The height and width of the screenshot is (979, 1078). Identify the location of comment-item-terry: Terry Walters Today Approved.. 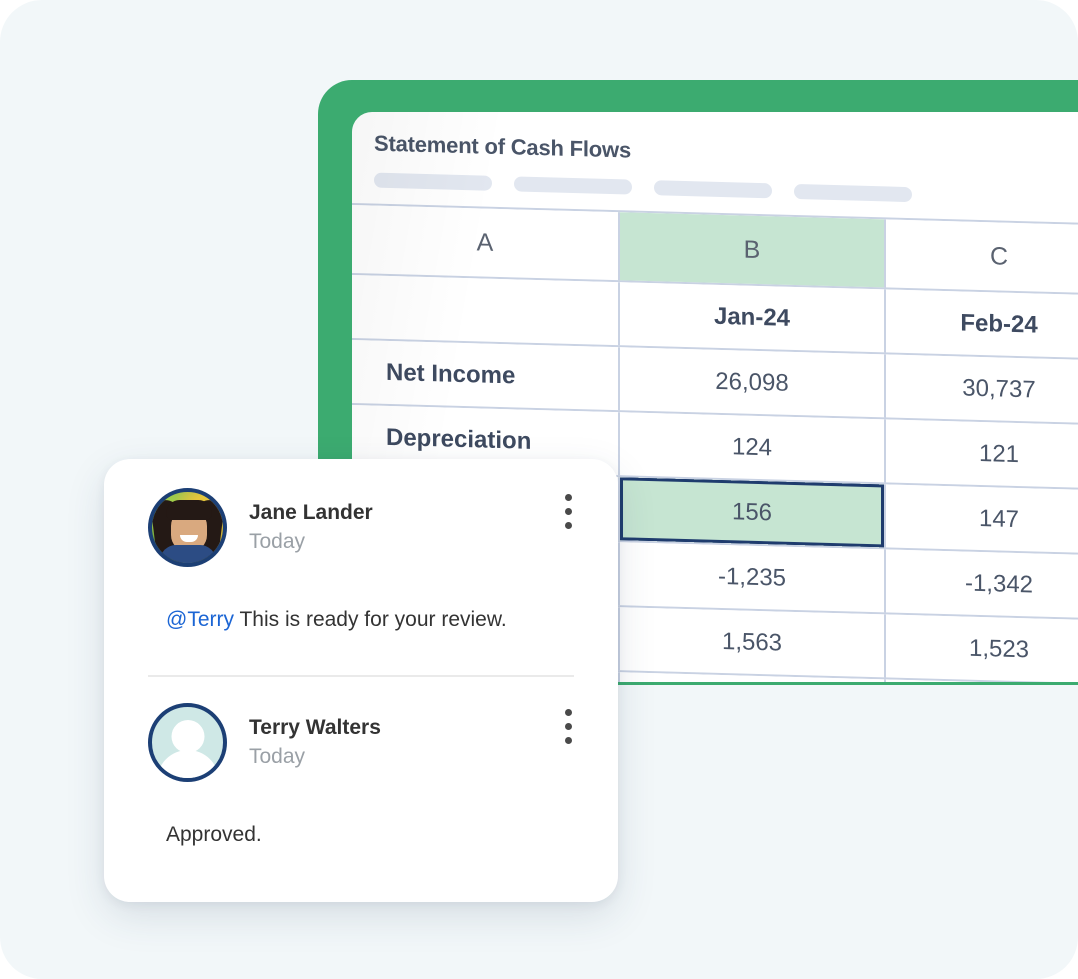
(361, 763).